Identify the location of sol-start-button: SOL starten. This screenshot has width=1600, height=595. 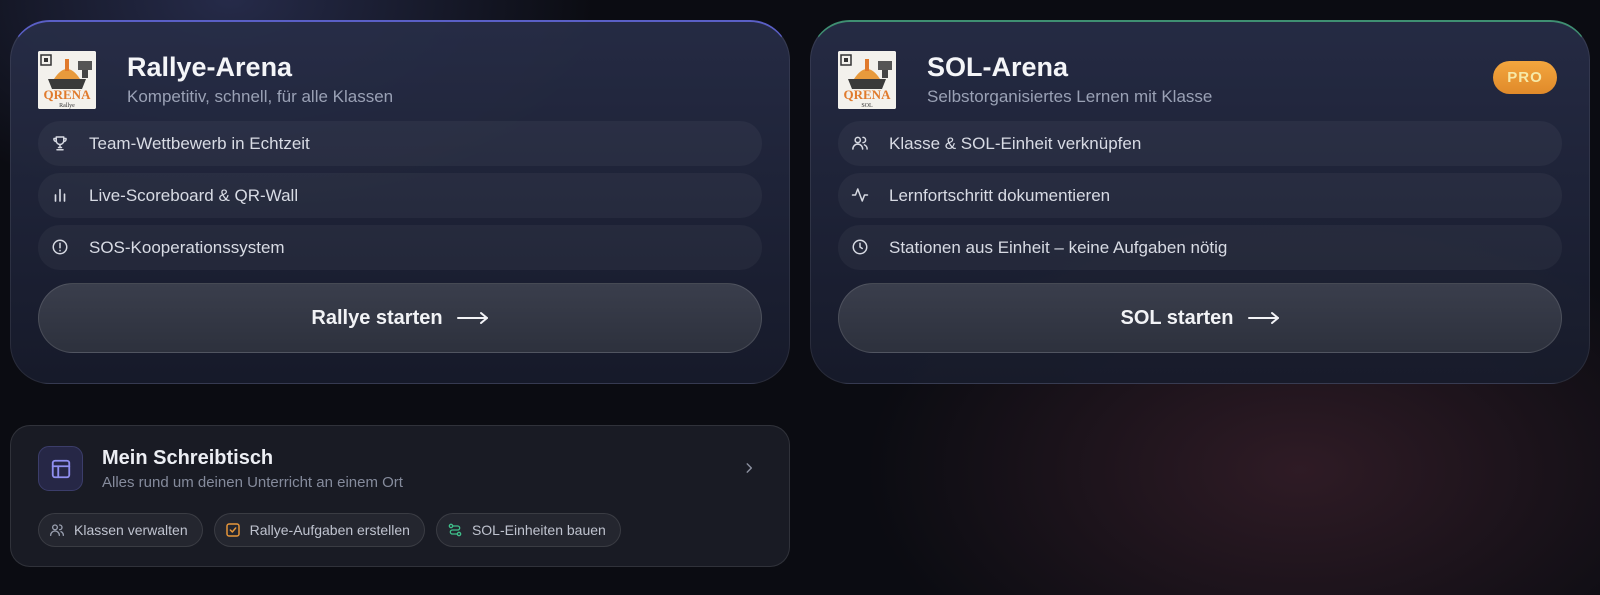
(1200, 318).